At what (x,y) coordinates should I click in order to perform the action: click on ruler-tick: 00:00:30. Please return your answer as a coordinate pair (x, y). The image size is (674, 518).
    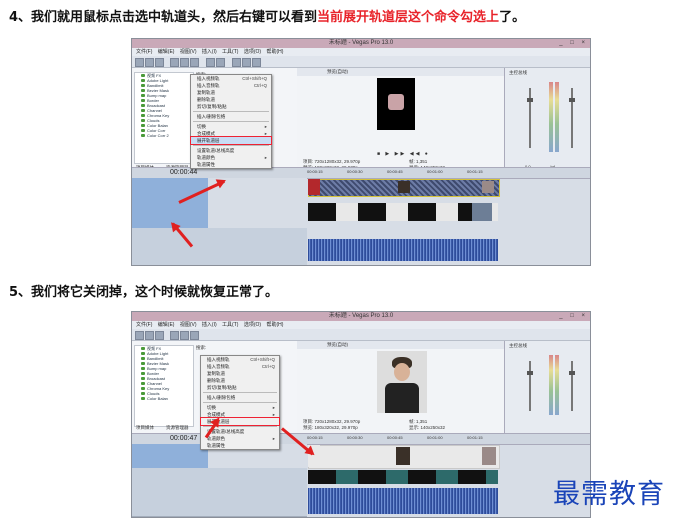
    Looking at the image, I should click on (355, 171).